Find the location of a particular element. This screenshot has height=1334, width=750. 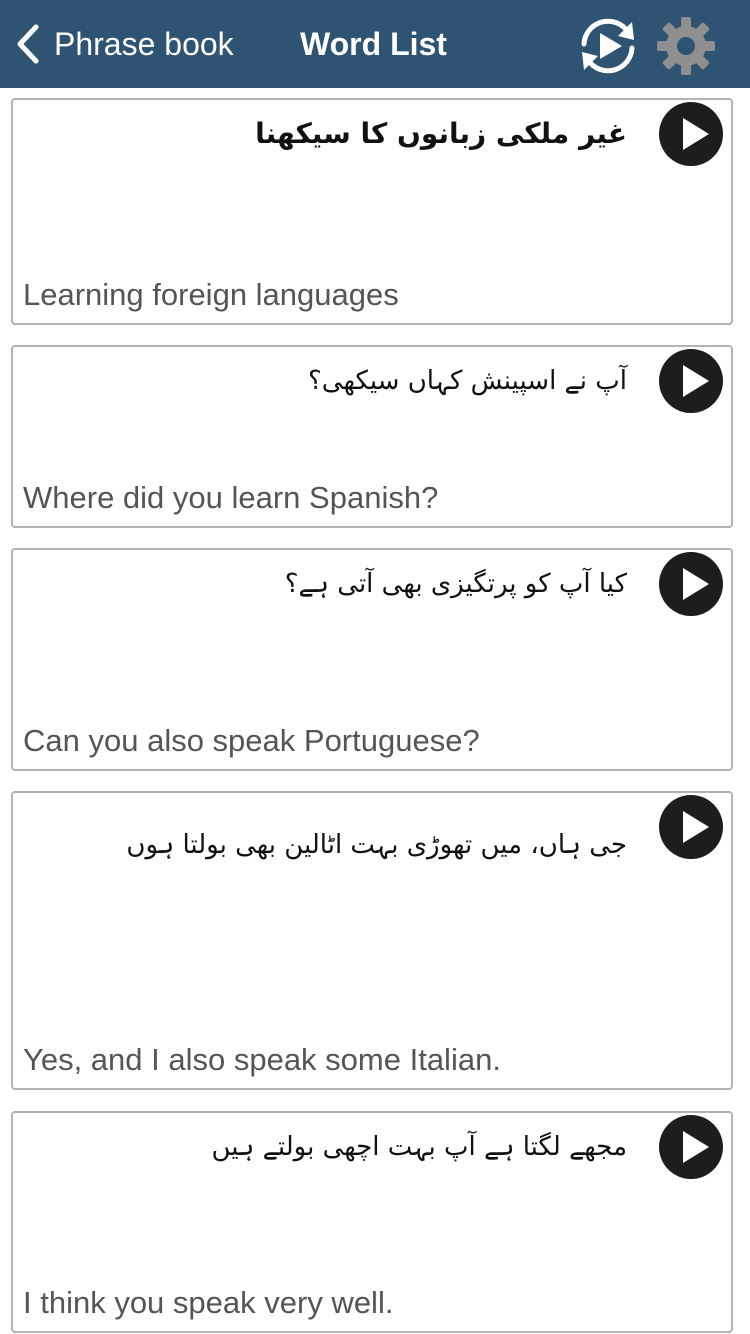

urdu-phrase: کیا آپ کو پرتگیزی بھی آتی ہے؟ is located at coordinates (455, 584).